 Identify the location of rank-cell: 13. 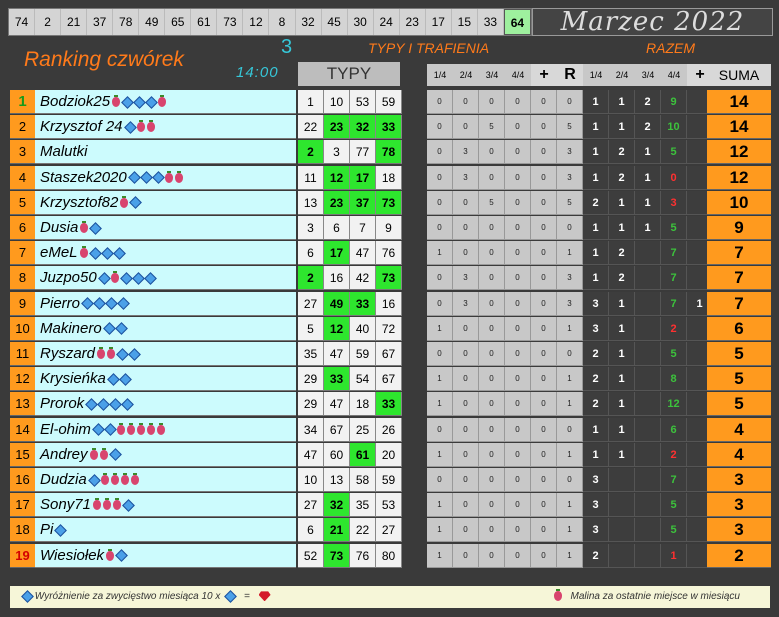
(22, 404).